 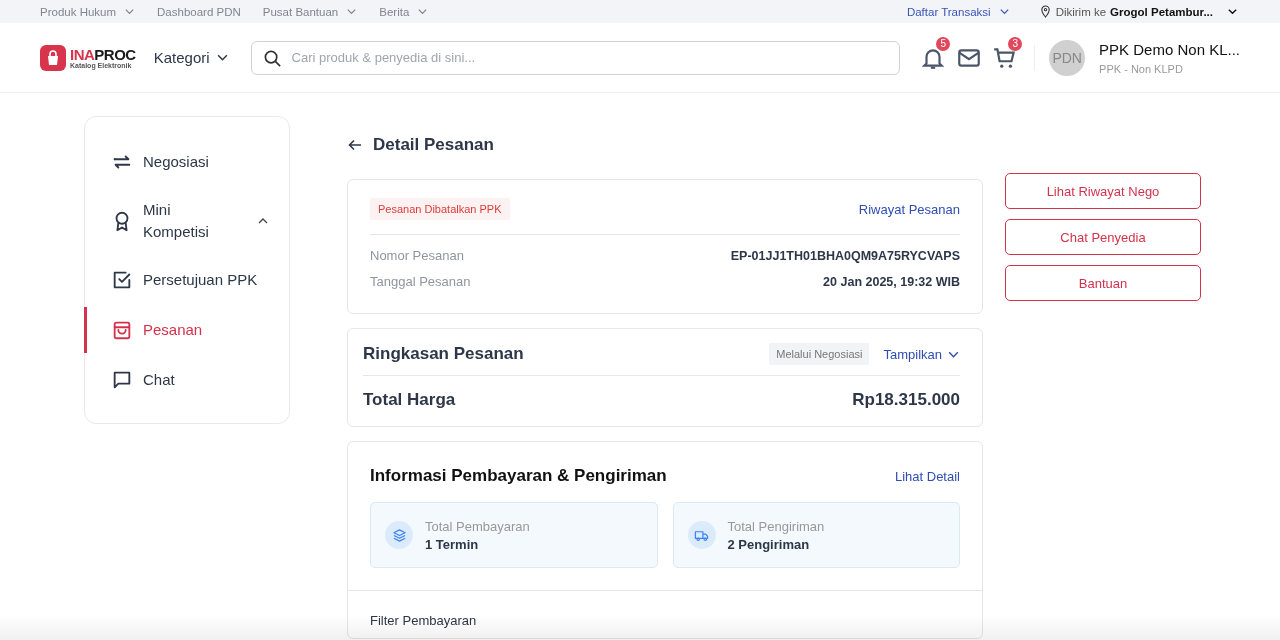 What do you see at coordinates (1081, 11) in the screenshot?
I see `delivery-label: Dikirim ke` at bounding box center [1081, 11].